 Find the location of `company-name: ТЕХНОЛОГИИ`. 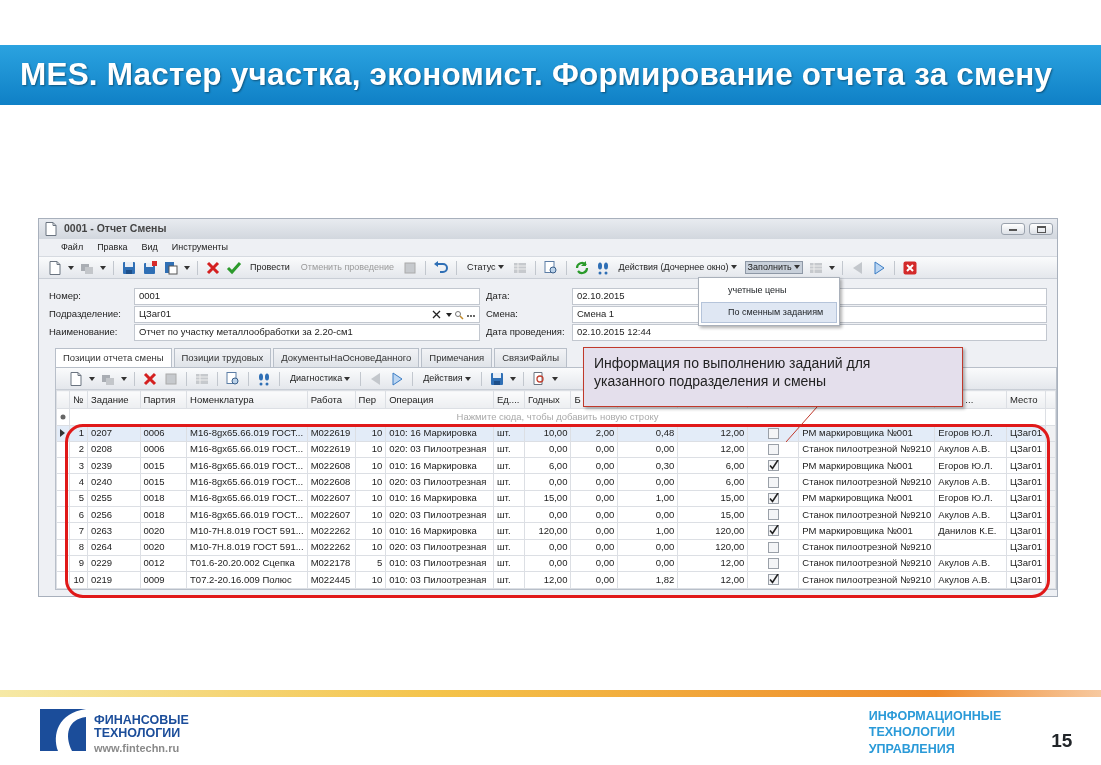

company-name: ТЕХНОЛОГИИ is located at coordinates (138, 734).